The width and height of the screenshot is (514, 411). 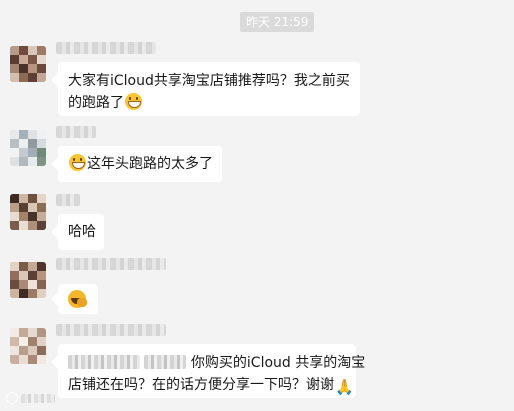 What do you see at coordinates (82, 302) in the screenshot?
I see `hand-icon` at bounding box center [82, 302].